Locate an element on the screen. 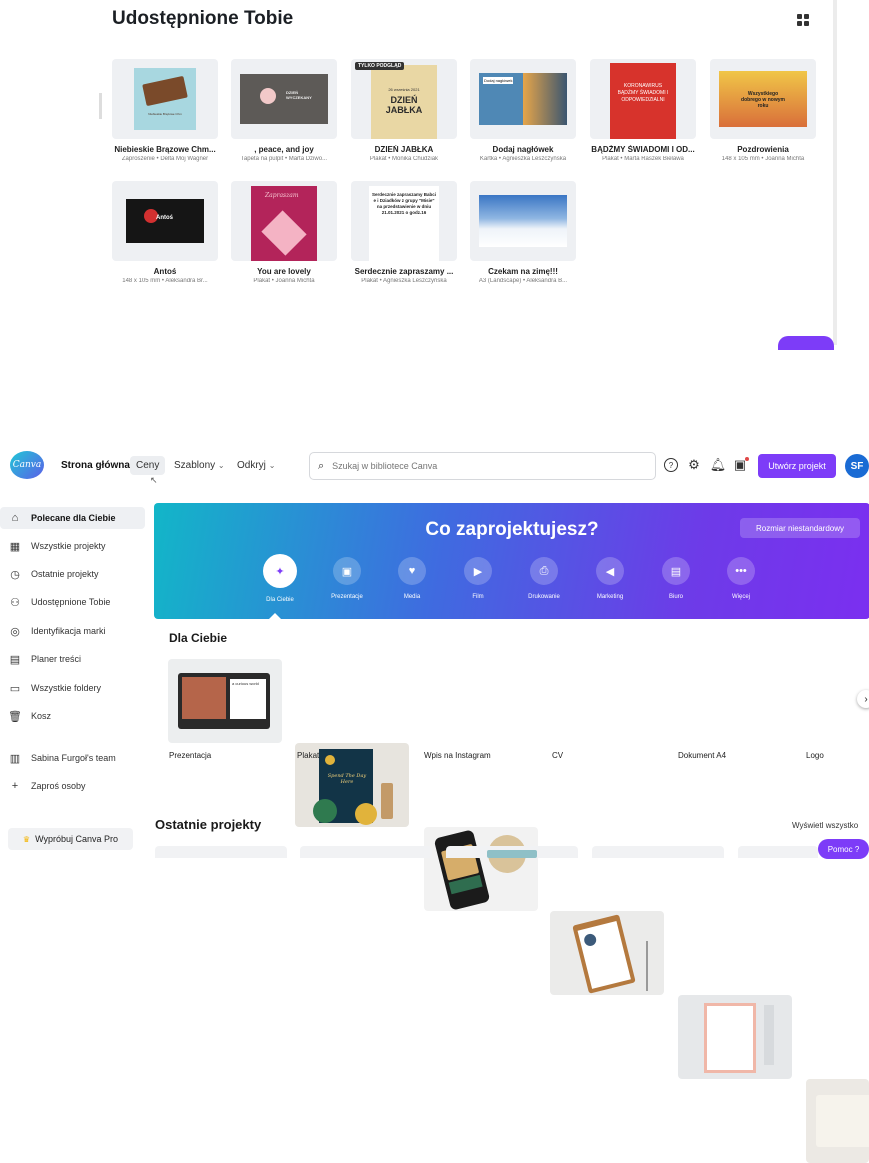 This screenshot has height=1163, width=869. card-thumbnail: Zapraszam is located at coordinates (284, 221).